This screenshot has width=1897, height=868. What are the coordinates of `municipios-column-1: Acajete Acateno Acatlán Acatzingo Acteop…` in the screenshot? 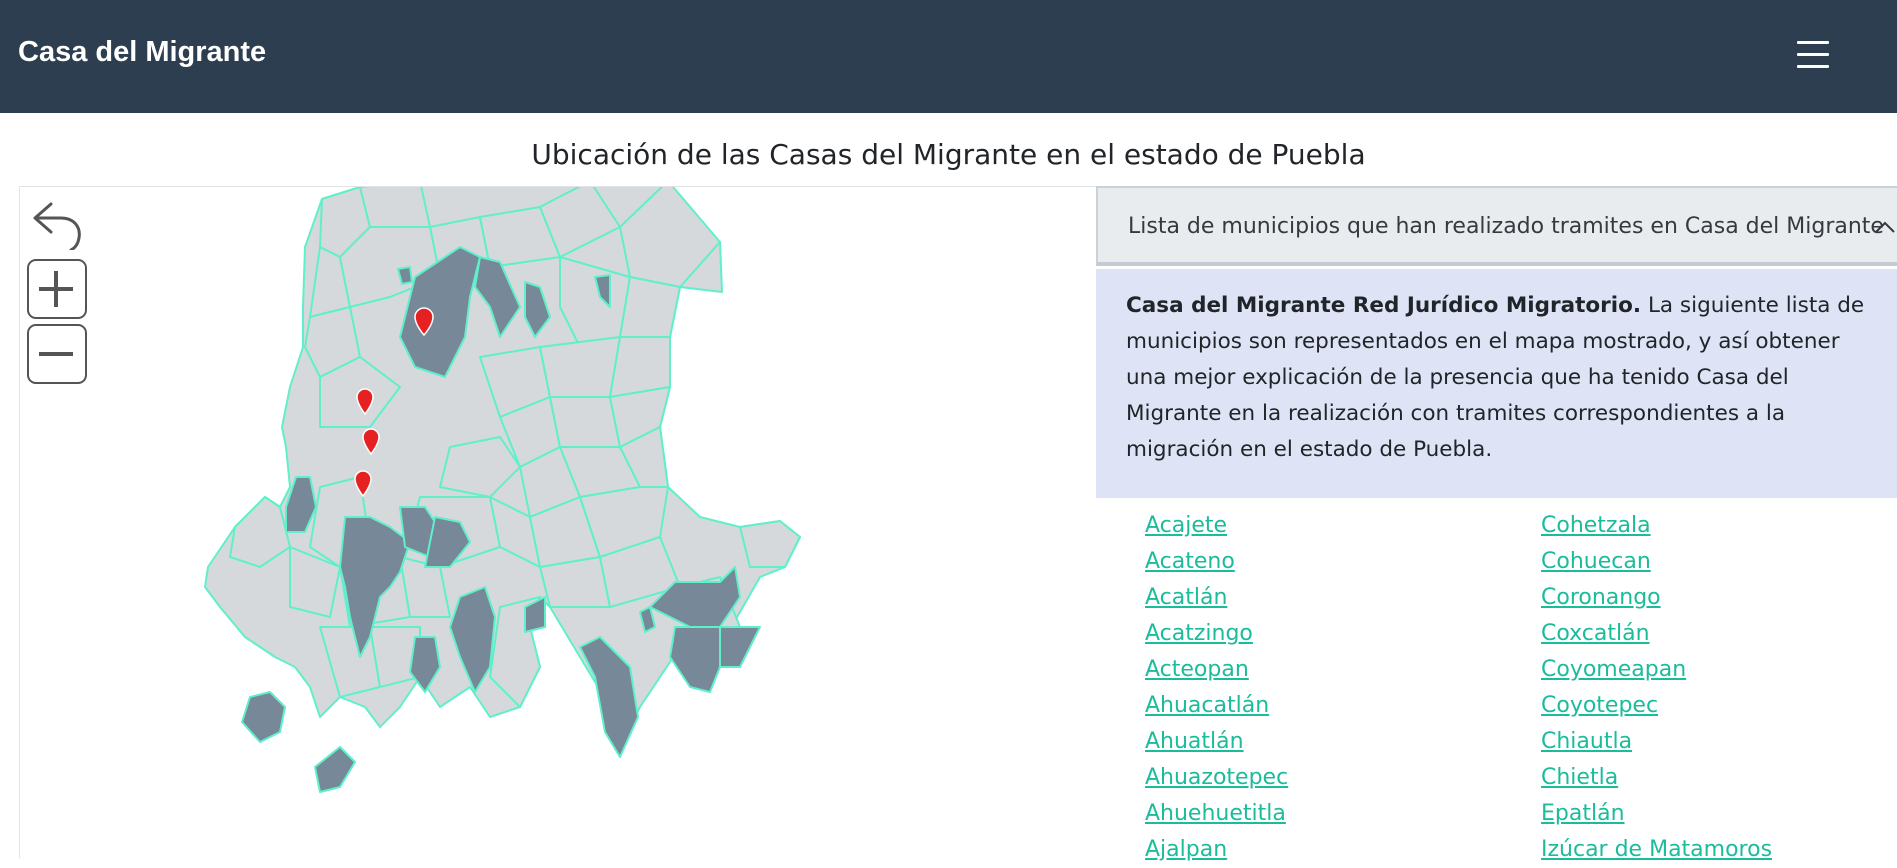 It's located at (1216, 688).